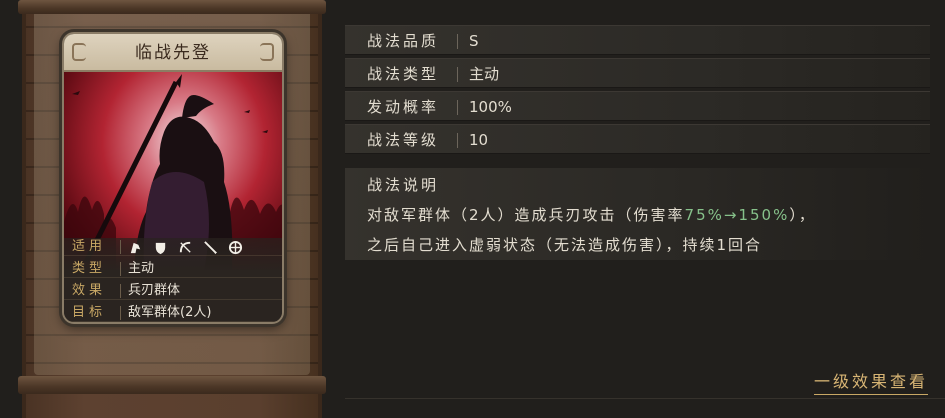 Image resolution: width=945 pixels, height=418 pixels. What do you see at coordinates (403, 140) in the screenshot?
I see `attr-label: 战法等级` at bounding box center [403, 140].